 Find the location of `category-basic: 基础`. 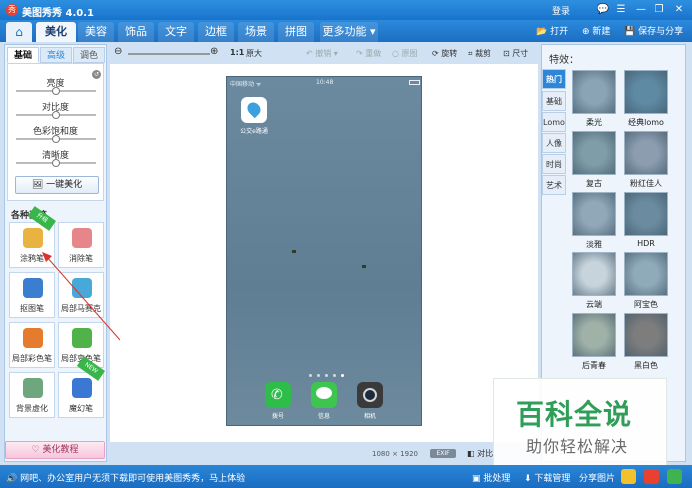

category-basic: 基础 is located at coordinates (554, 101).